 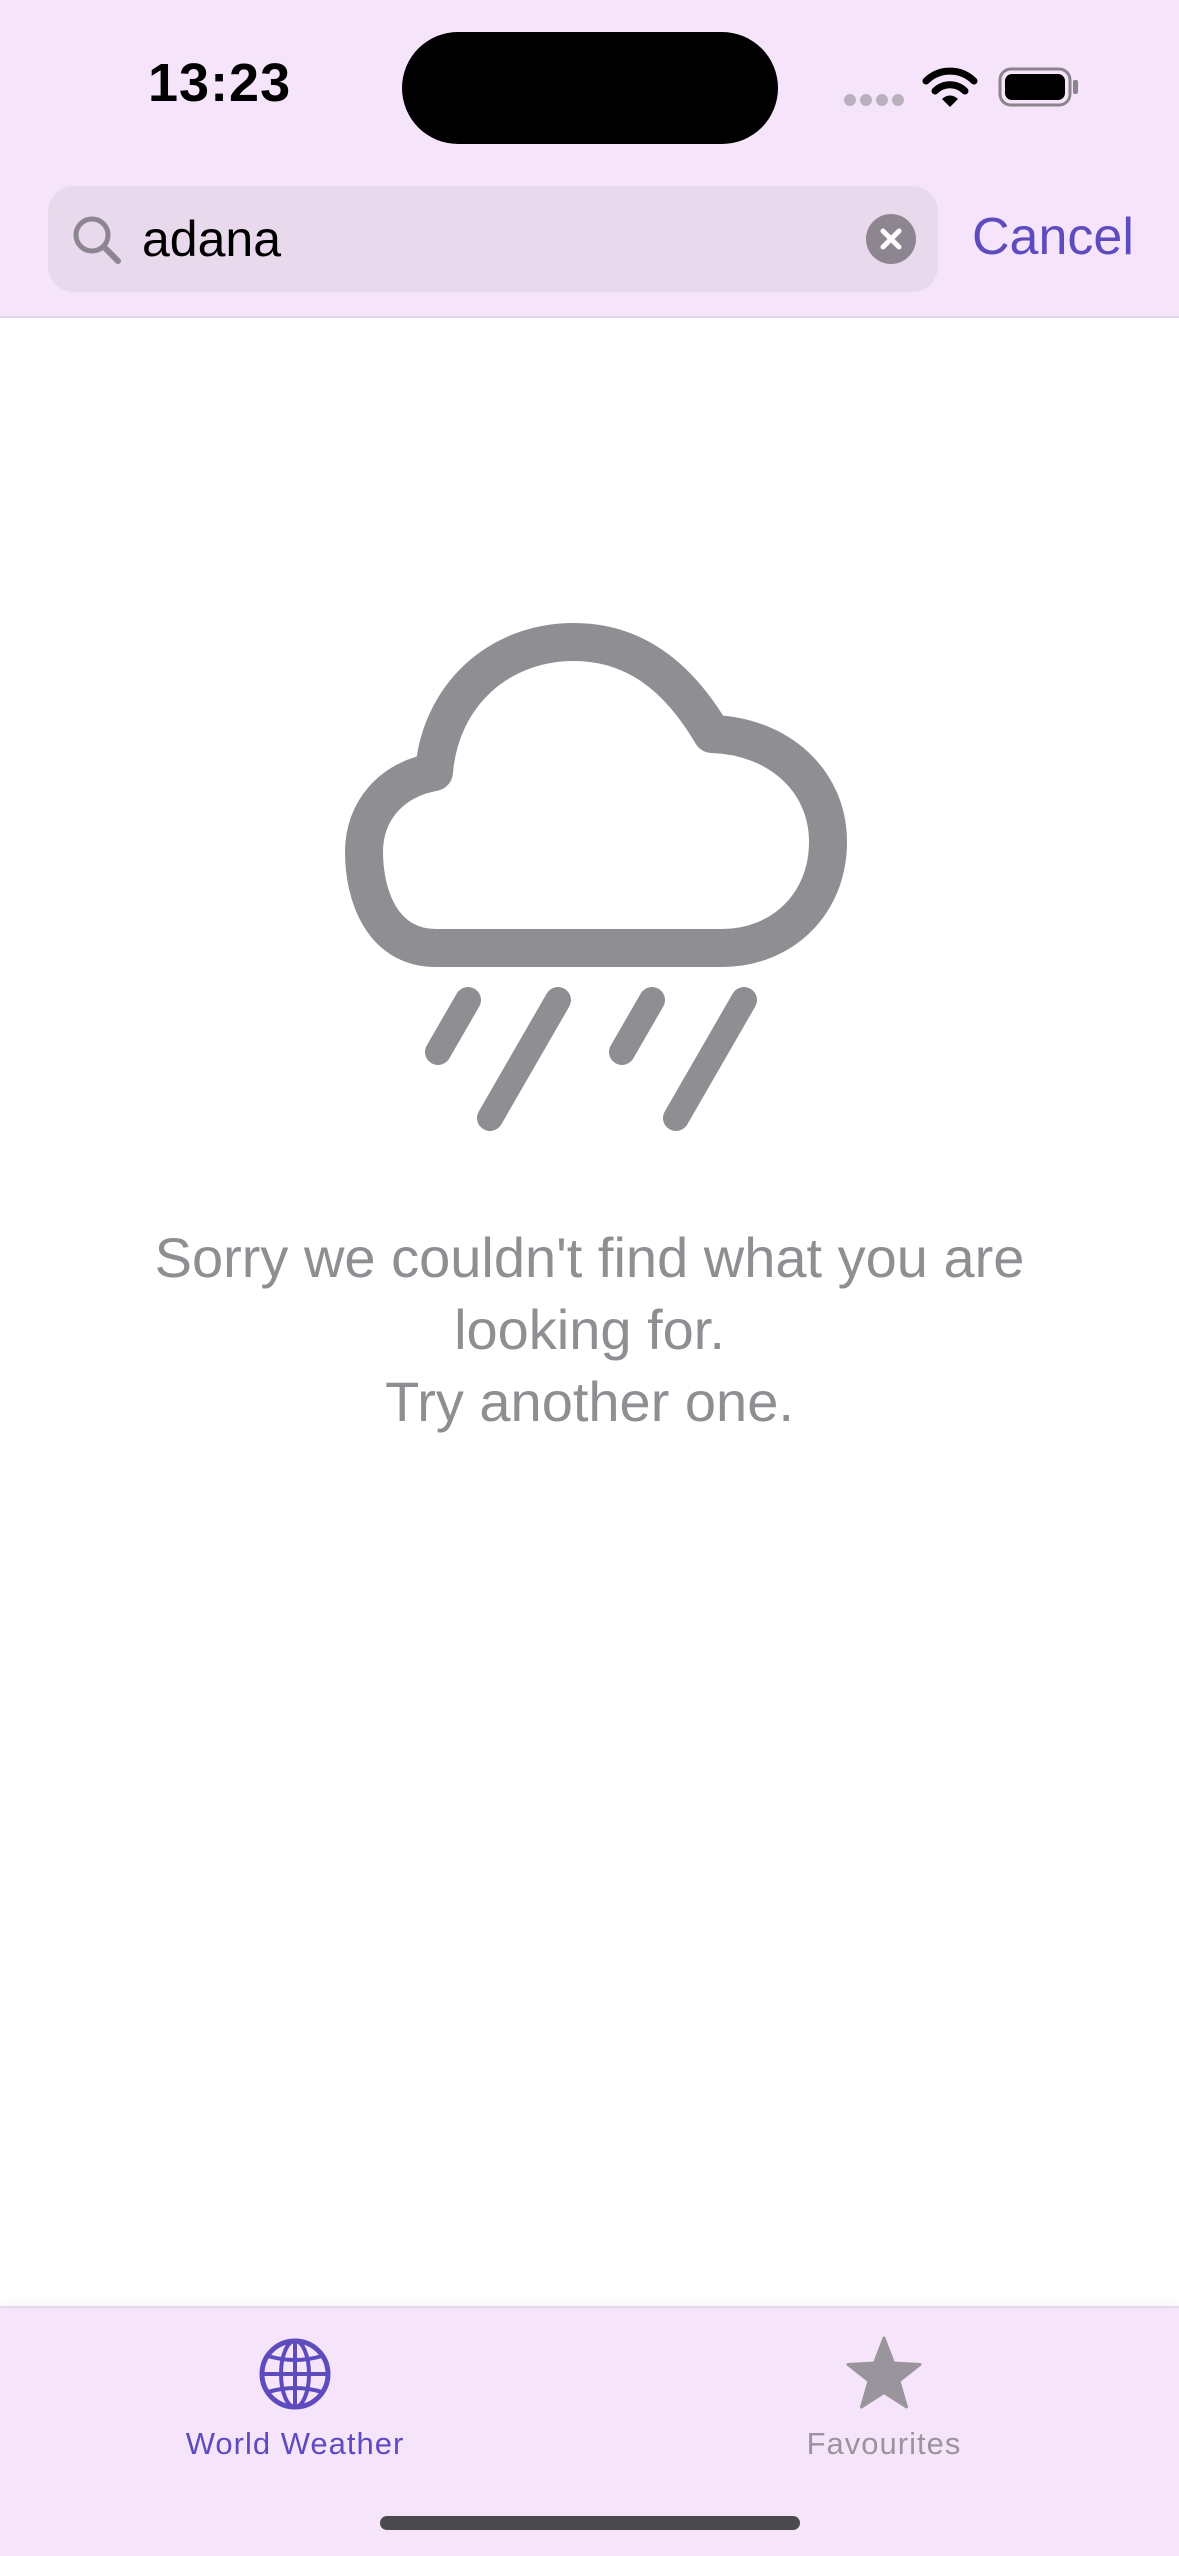 I want to click on empty-state-line-3: Try another one., so click(x=589, y=1401).